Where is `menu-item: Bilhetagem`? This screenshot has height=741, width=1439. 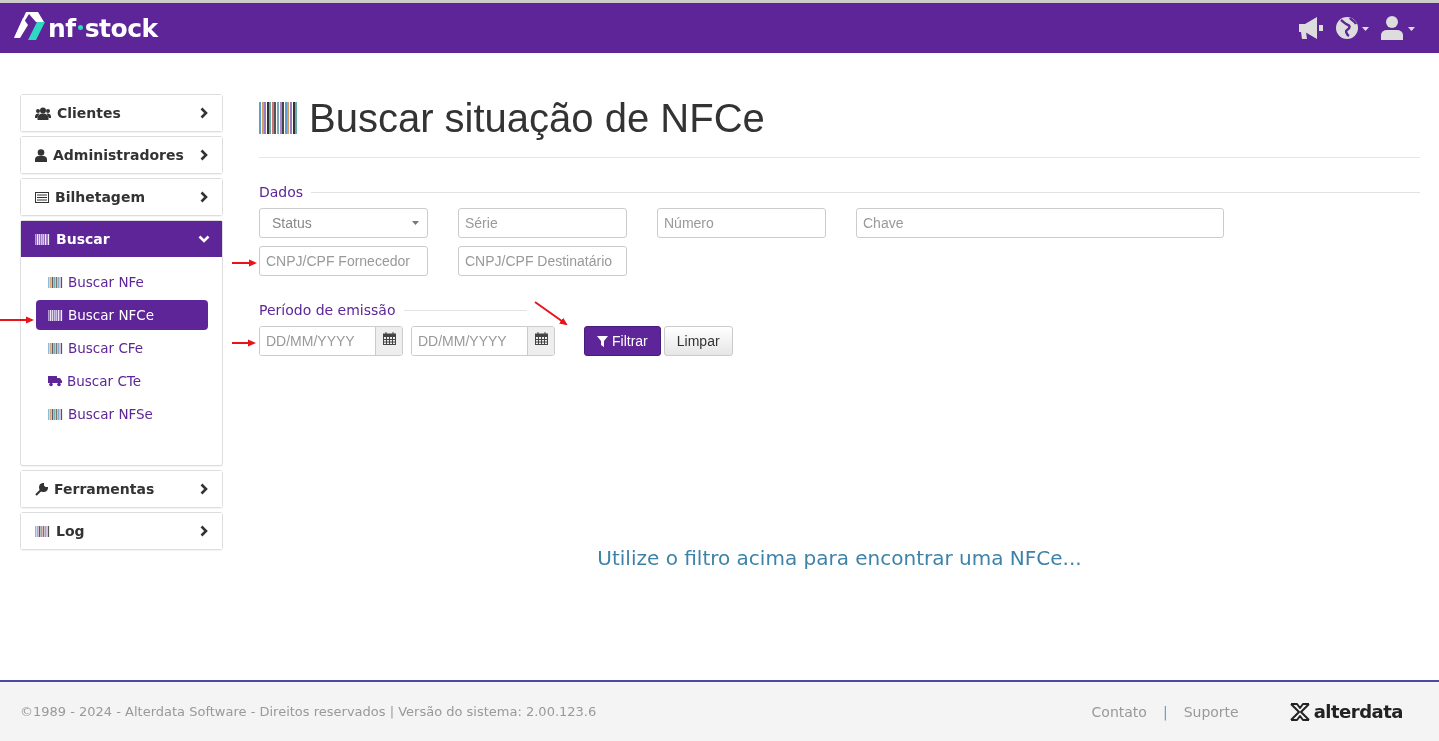
menu-item: Bilhetagem is located at coordinates (121, 197).